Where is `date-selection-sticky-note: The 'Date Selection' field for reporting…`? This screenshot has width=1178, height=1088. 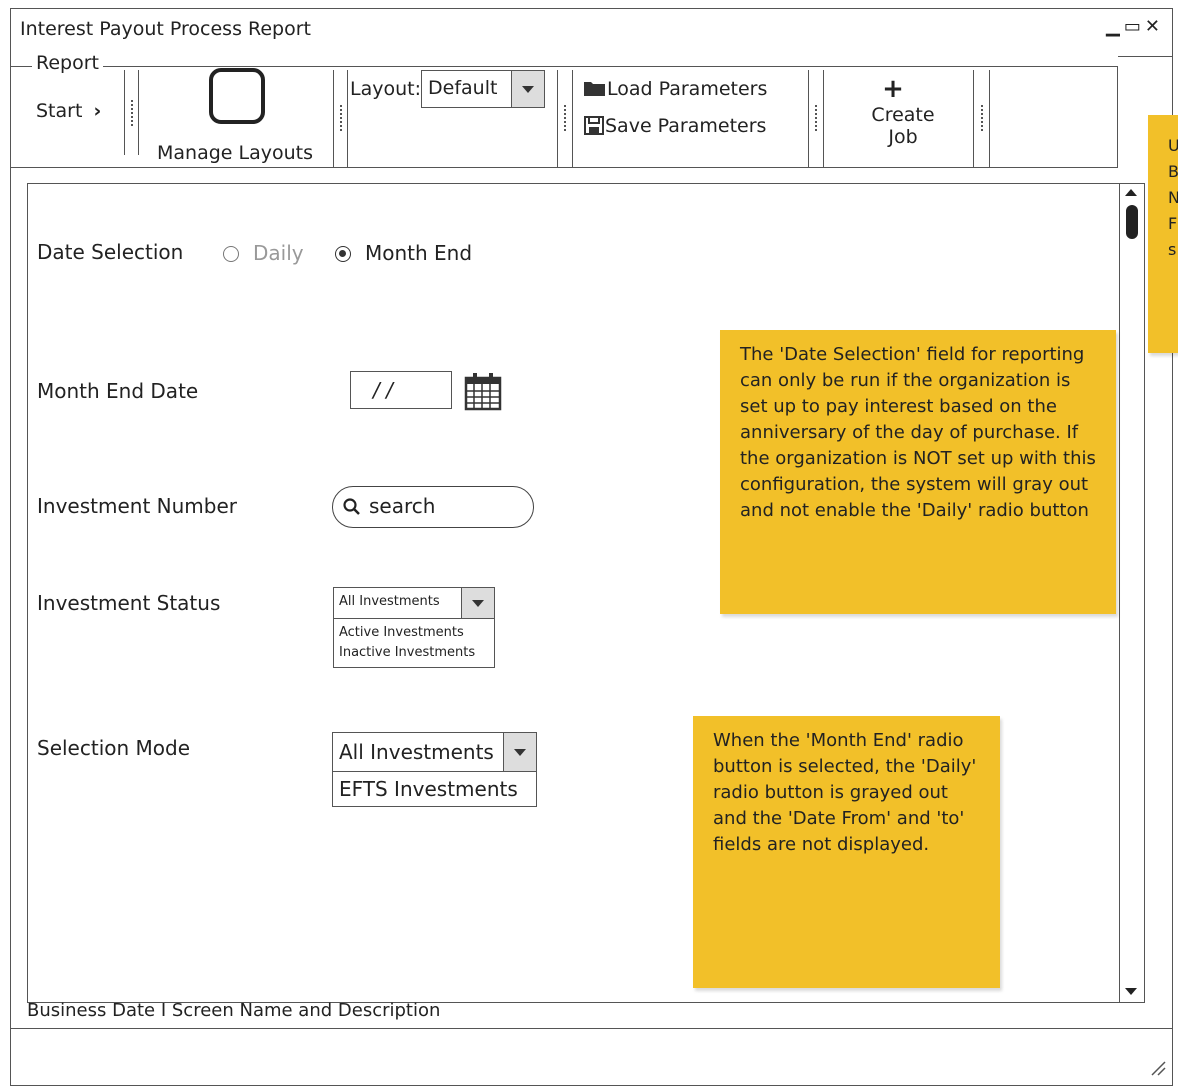 date-selection-sticky-note: The 'Date Selection' field for reporting… is located at coordinates (918, 472).